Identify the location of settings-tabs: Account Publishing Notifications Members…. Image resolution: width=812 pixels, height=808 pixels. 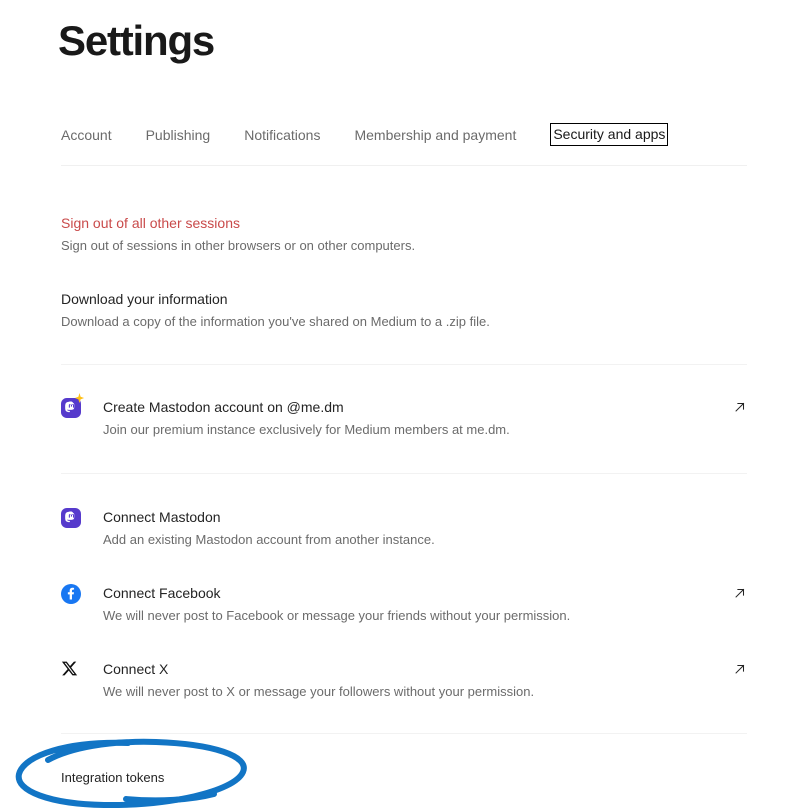
(404, 144).